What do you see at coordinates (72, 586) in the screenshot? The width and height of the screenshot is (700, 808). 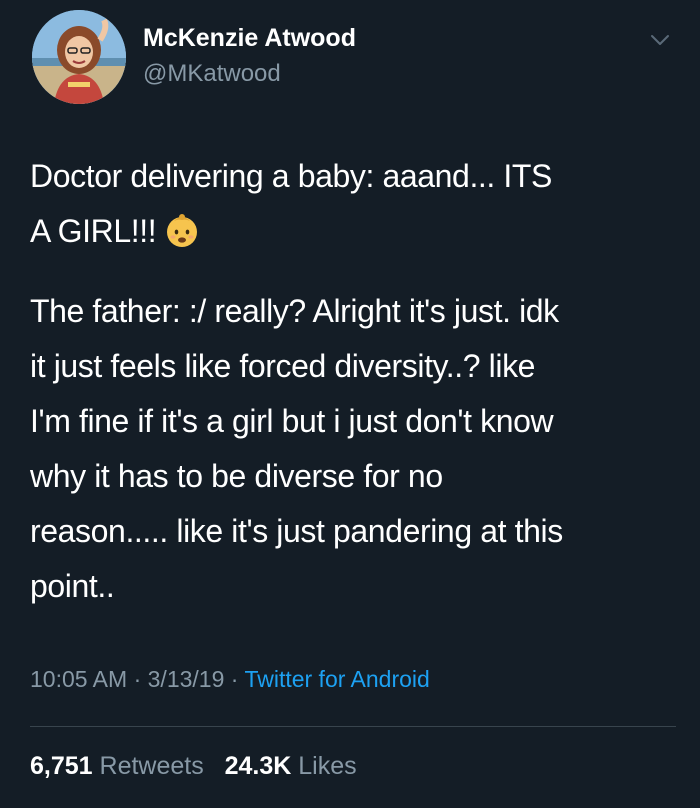 I see `tweet-line: point..` at bounding box center [72, 586].